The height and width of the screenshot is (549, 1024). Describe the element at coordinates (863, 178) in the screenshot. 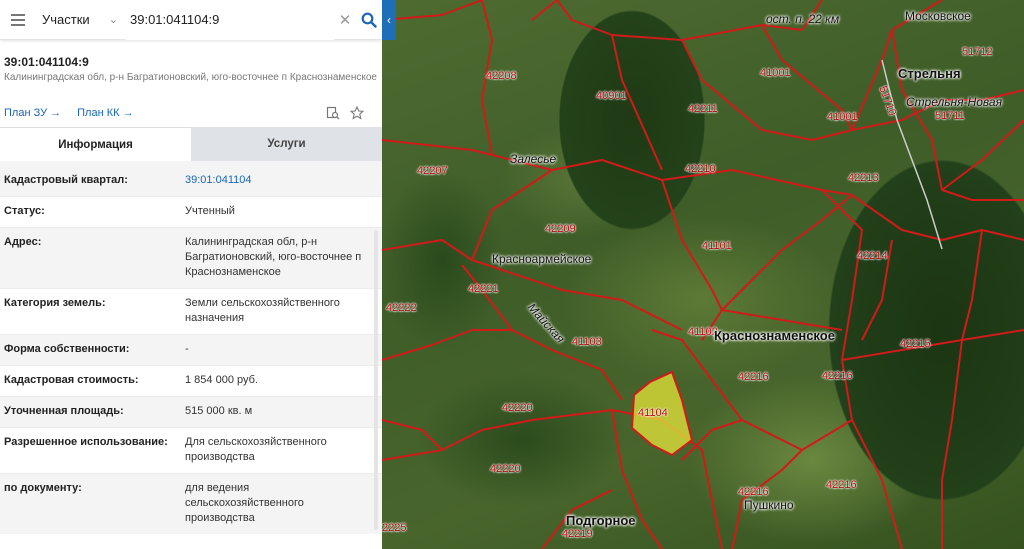

I see `quarter-label: 42213` at that location.